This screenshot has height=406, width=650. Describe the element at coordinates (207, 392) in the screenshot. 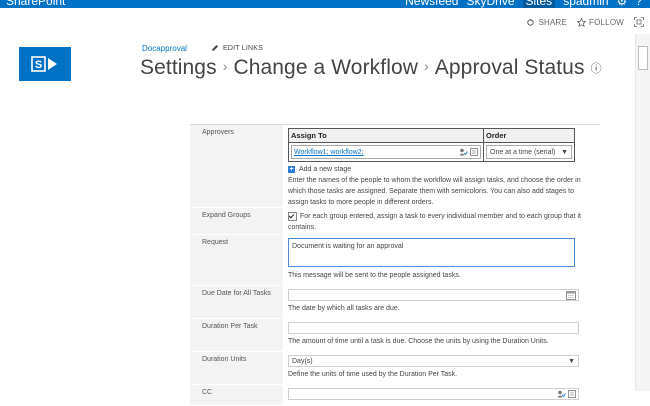

I see `cc-label: CC` at that location.